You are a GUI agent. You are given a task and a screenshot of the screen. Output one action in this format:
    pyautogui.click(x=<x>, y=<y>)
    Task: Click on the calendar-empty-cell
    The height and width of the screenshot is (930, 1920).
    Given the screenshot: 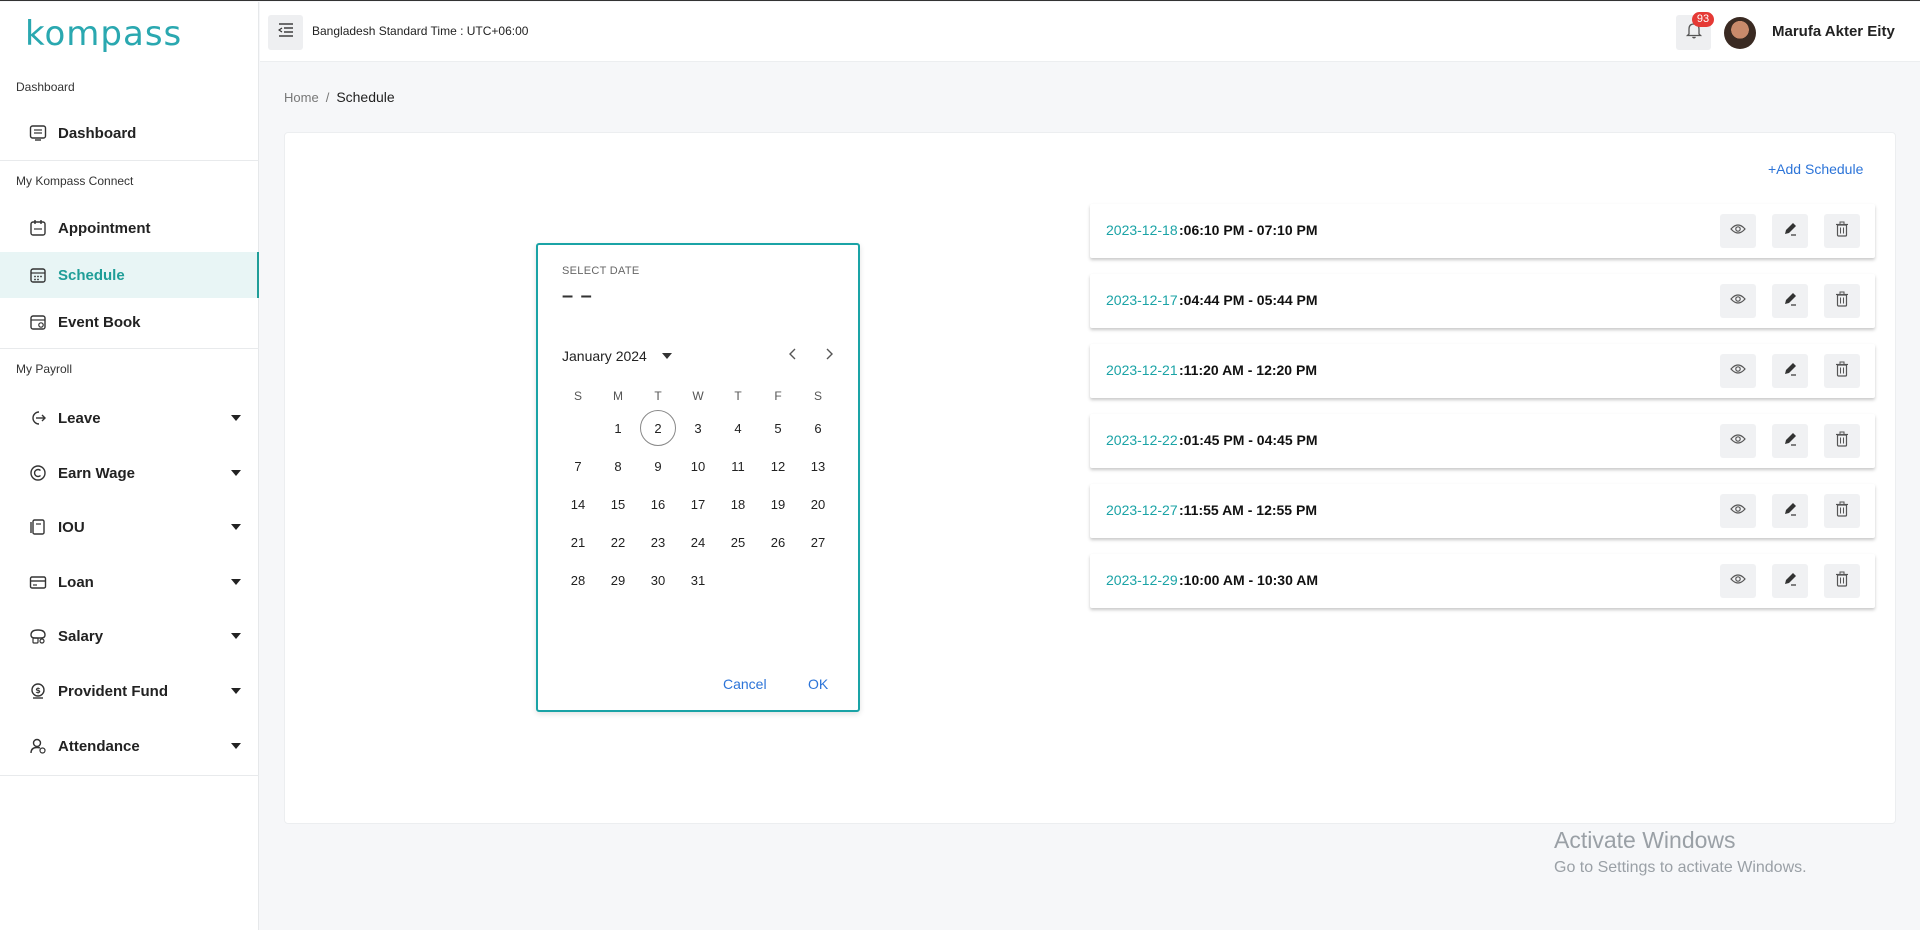 What is the action you would take?
    pyautogui.click(x=818, y=580)
    